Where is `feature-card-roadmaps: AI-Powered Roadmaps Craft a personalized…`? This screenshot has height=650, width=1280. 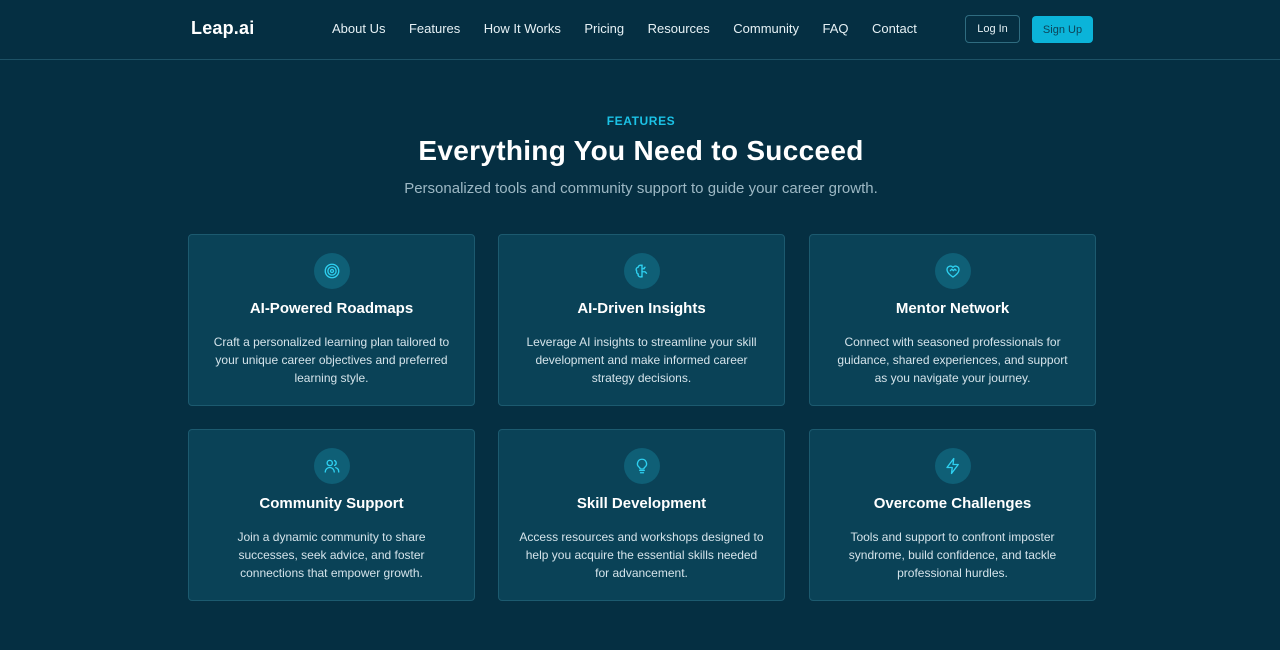 feature-card-roadmaps: AI-Powered Roadmaps Craft a personalized… is located at coordinates (331, 320).